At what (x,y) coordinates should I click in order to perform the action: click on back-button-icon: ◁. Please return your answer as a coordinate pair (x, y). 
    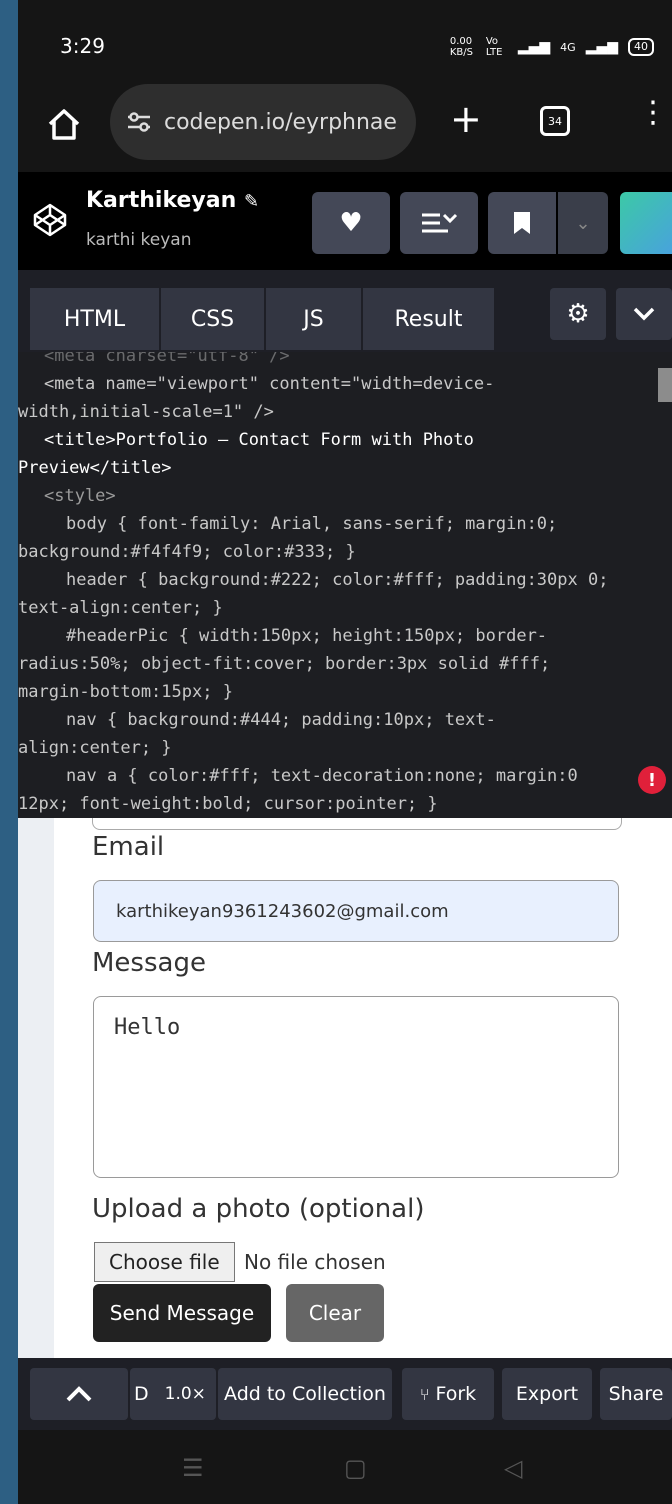
    Looking at the image, I should click on (513, 1468).